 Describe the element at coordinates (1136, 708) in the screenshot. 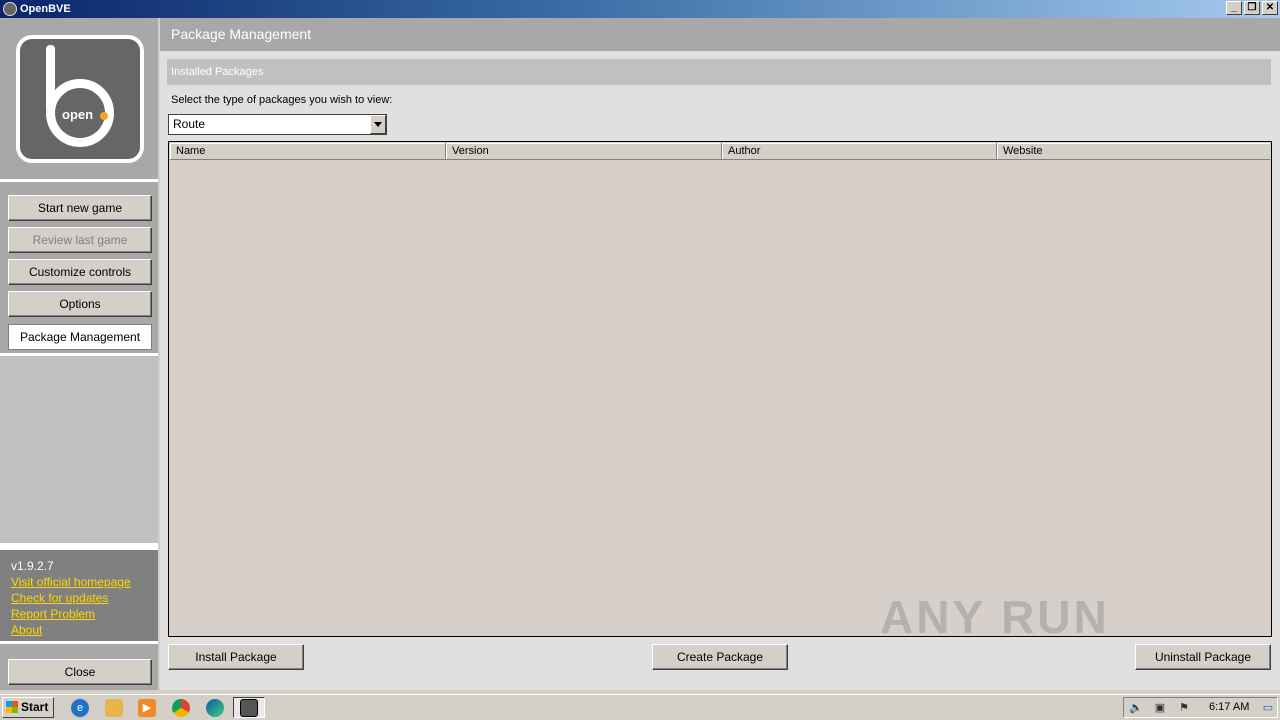

I see `volume-icon: 🔈` at that location.